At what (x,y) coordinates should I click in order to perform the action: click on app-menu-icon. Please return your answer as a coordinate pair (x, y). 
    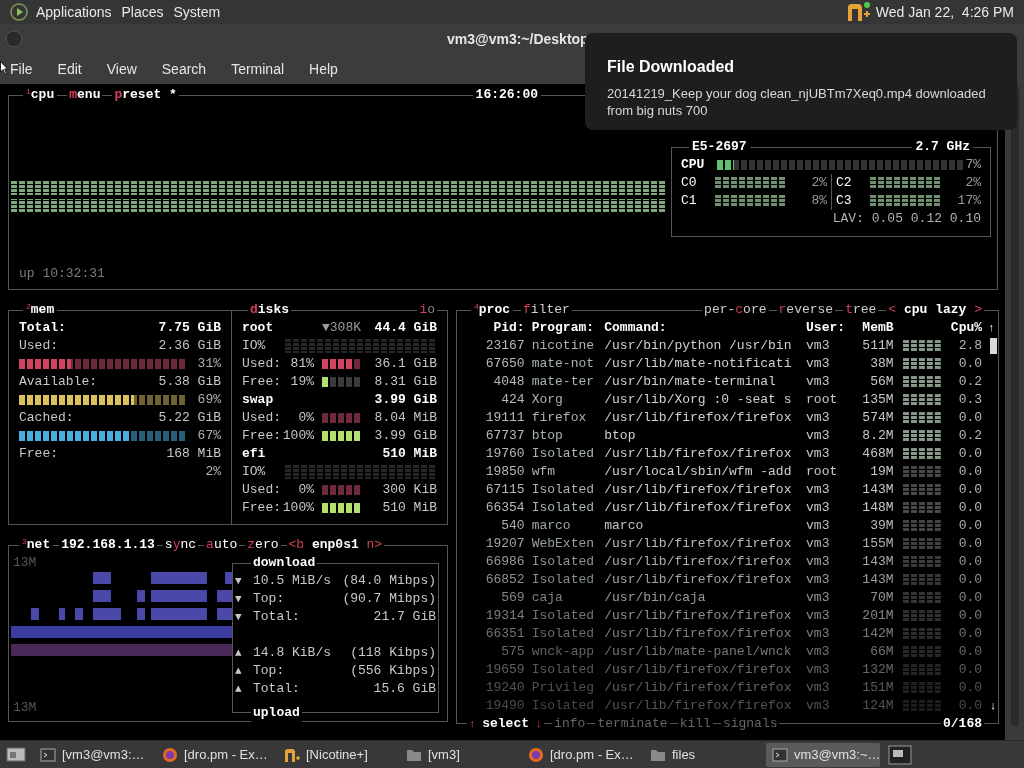
    Looking at the image, I should click on (19, 12).